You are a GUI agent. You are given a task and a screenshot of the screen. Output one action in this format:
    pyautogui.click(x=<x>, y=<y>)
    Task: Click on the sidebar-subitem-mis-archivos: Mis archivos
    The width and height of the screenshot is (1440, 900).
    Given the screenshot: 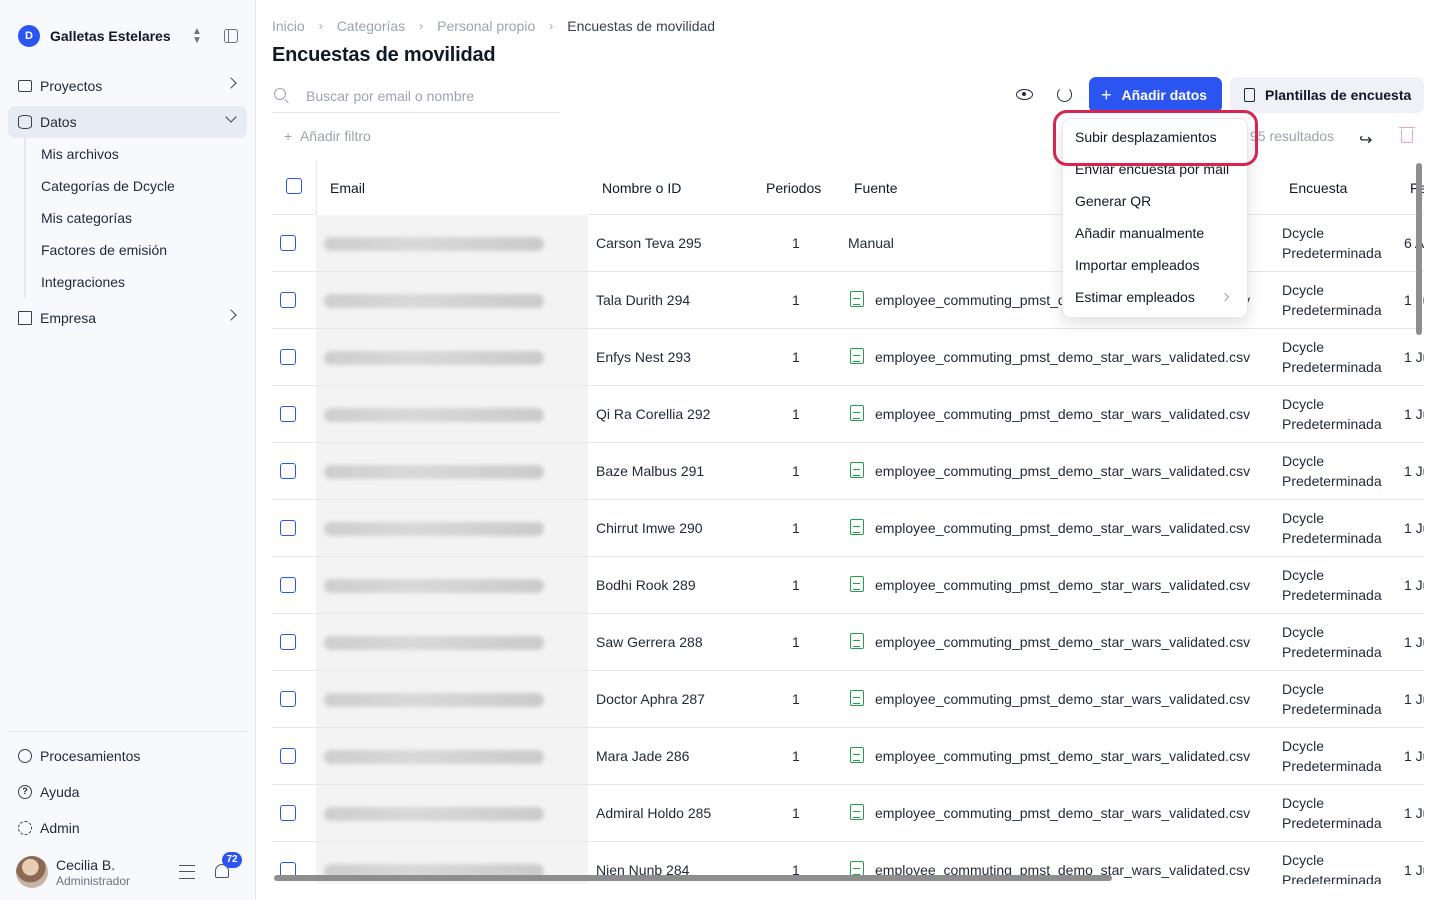 What is the action you would take?
    pyautogui.click(x=80, y=154)
    